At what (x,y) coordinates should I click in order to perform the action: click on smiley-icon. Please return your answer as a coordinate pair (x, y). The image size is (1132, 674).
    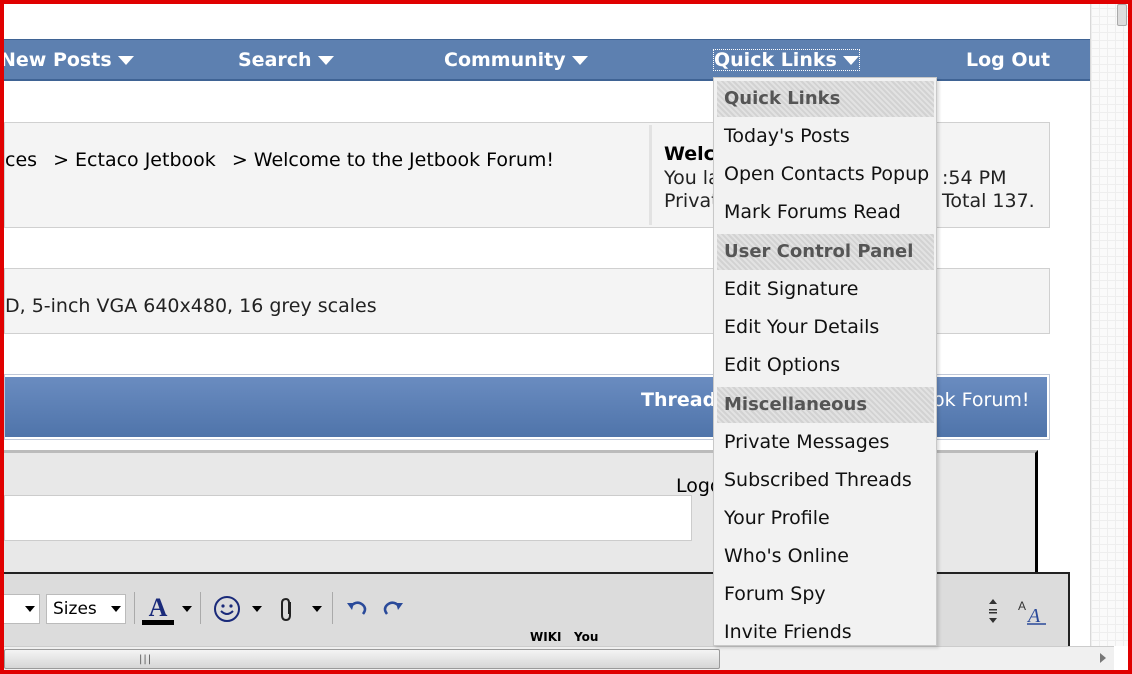
    Looking at the image, I should click on (227, 609).